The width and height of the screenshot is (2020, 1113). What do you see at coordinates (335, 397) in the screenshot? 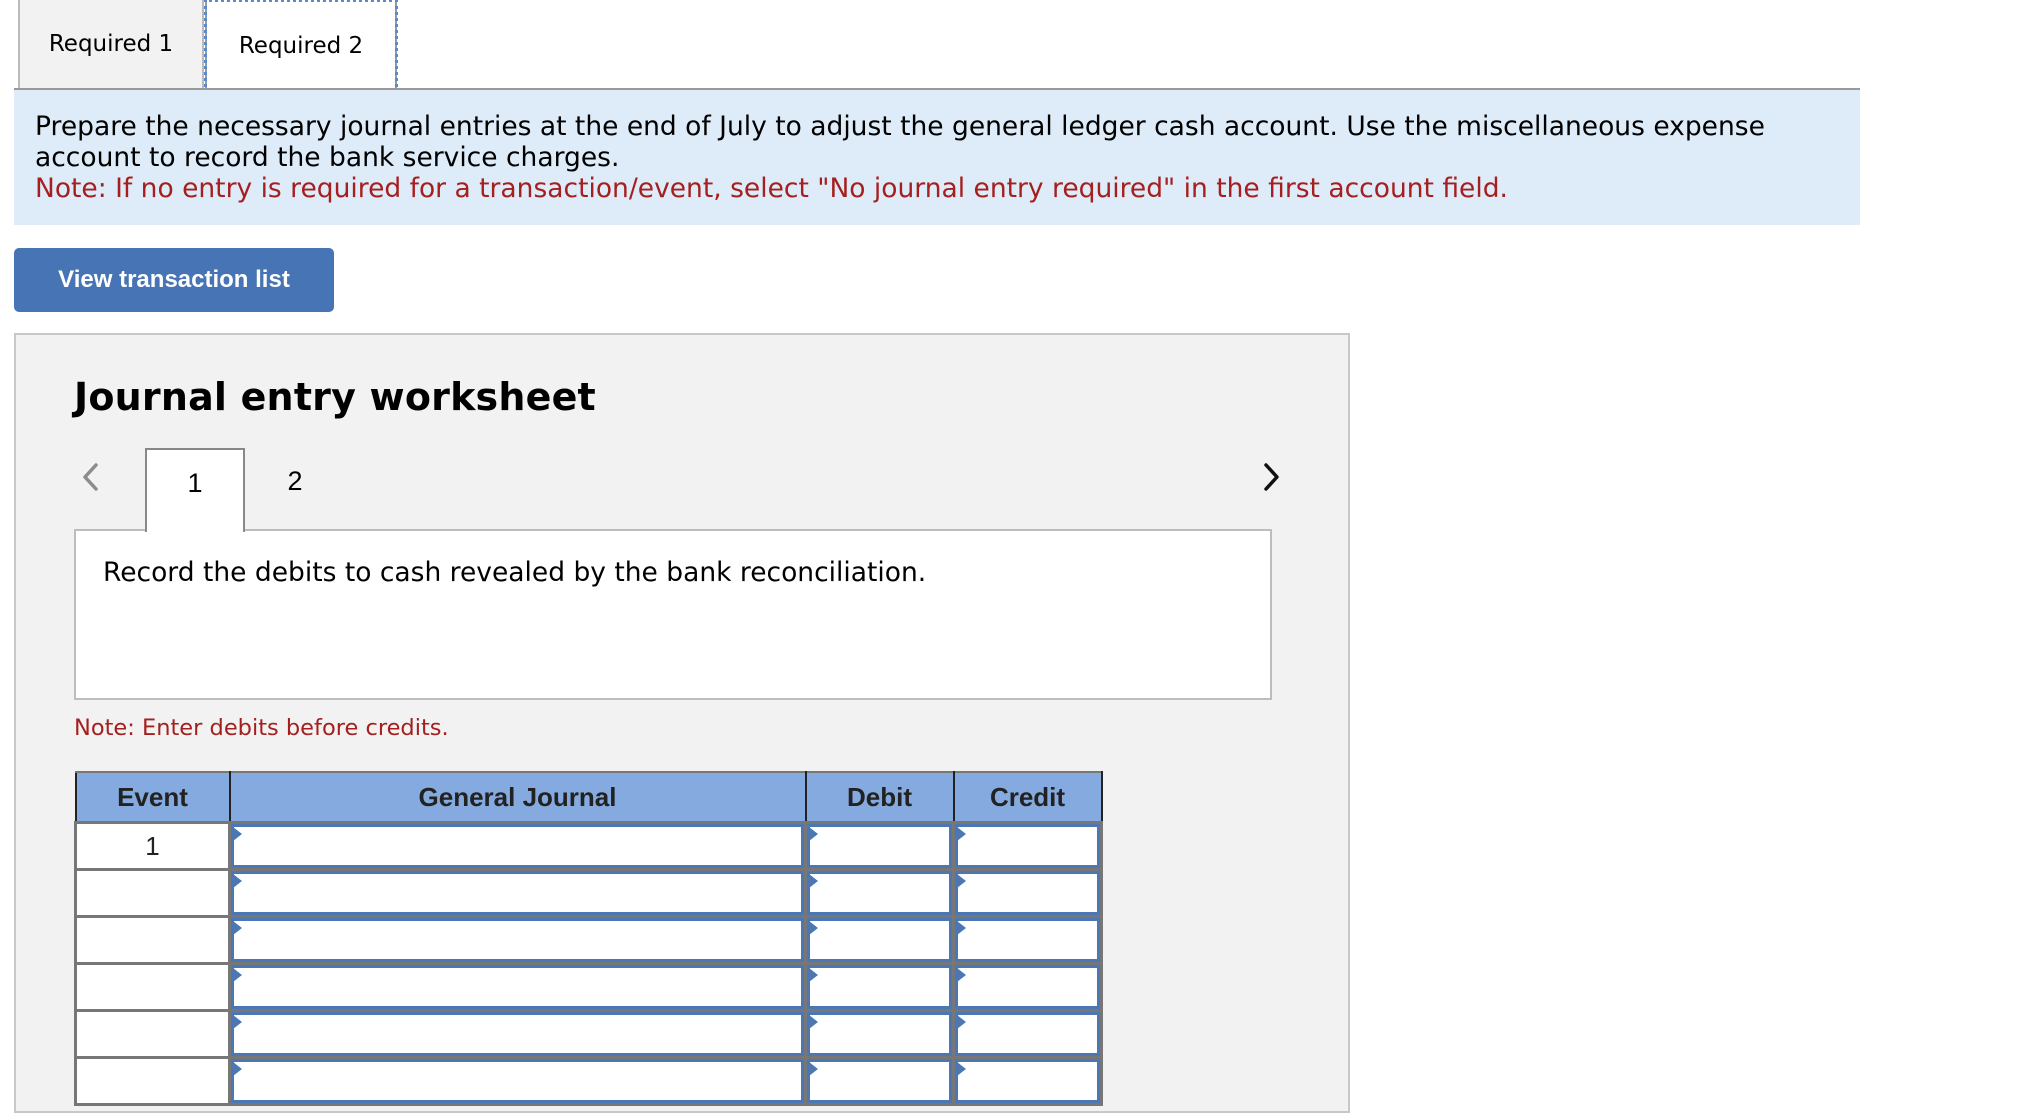
I see `worksheet-title: Journal entry worksheet` at bounding box center [335, 397].